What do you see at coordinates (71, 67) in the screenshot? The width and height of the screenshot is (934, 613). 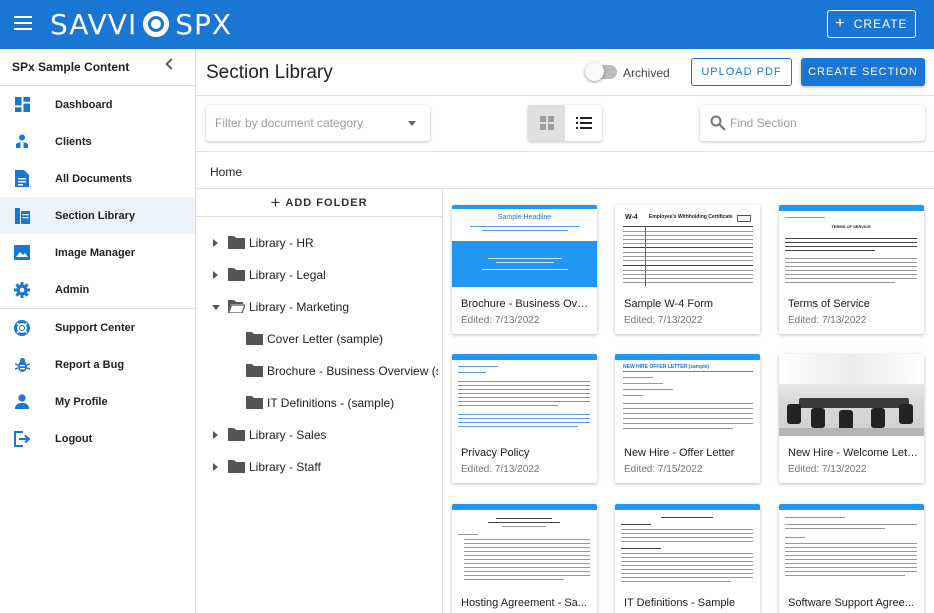 I see `workspace-name: SPx Sample Content` at bounding box center [71, 67].